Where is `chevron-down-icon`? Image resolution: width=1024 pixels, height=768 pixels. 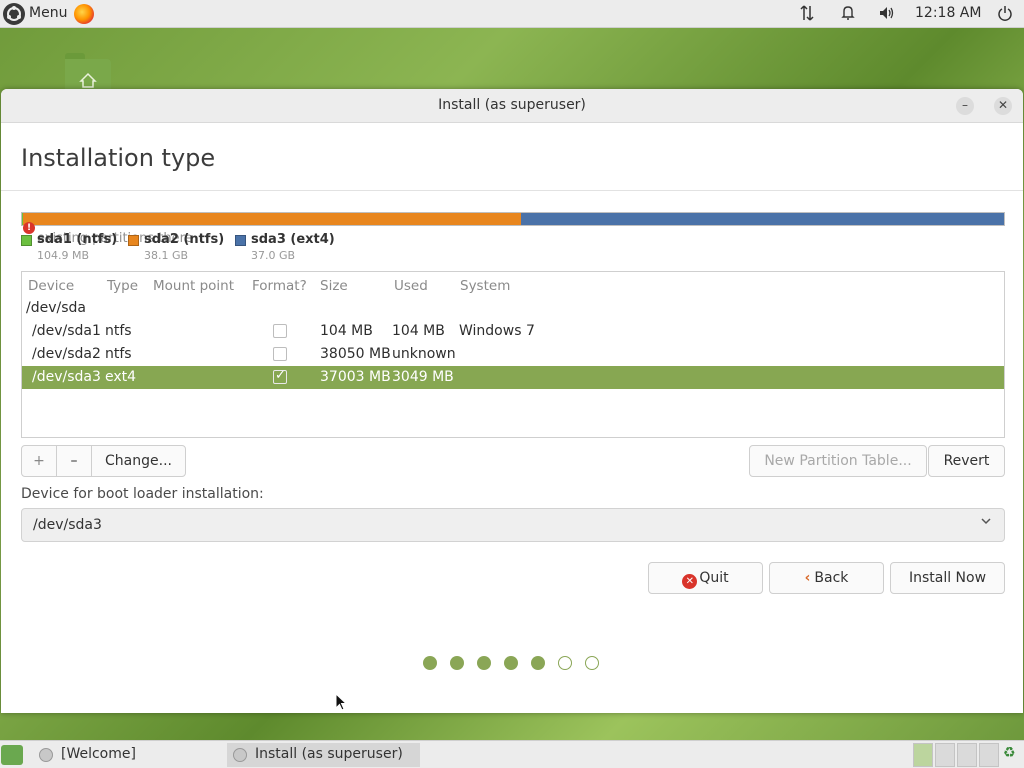
chevron-down-icon is located at coordinates (986, 523).